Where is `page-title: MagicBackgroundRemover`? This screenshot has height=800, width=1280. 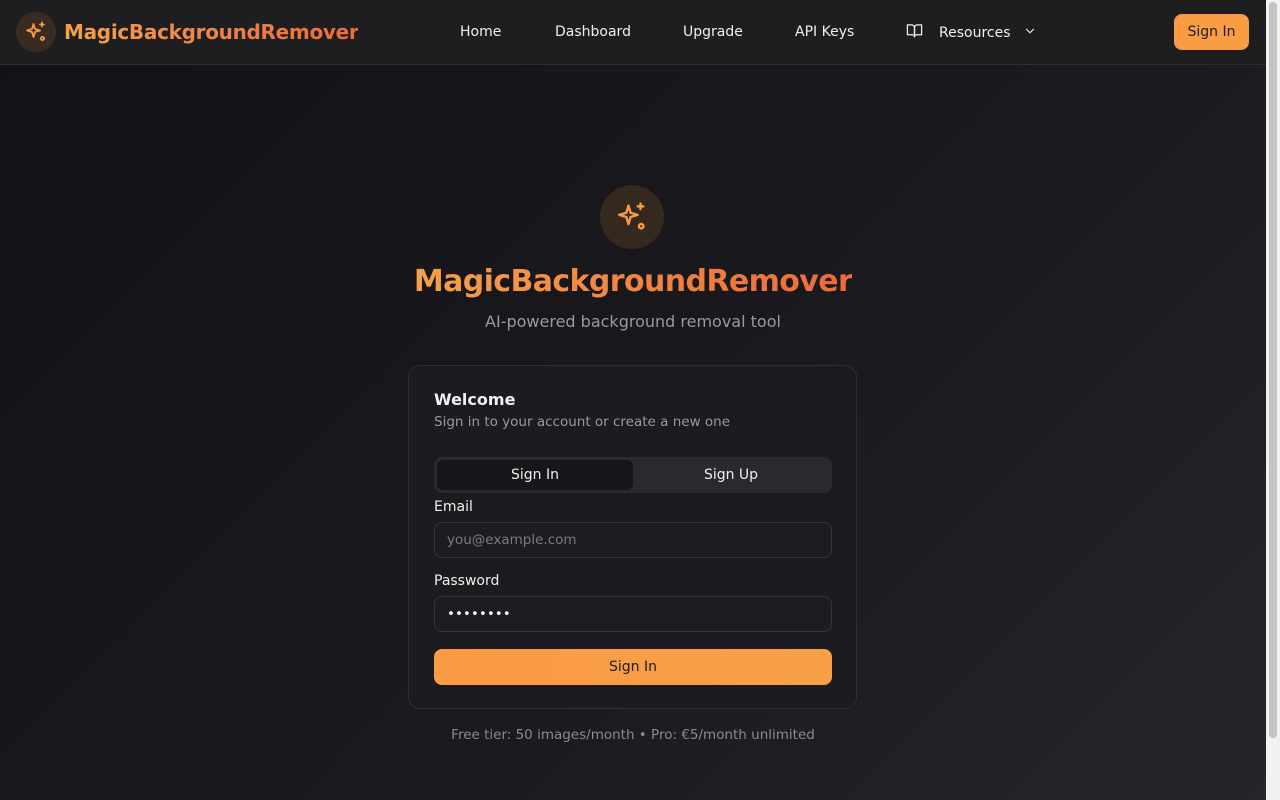
page-title: MagicBackgroundRemover is located at coordinates (633, 281).